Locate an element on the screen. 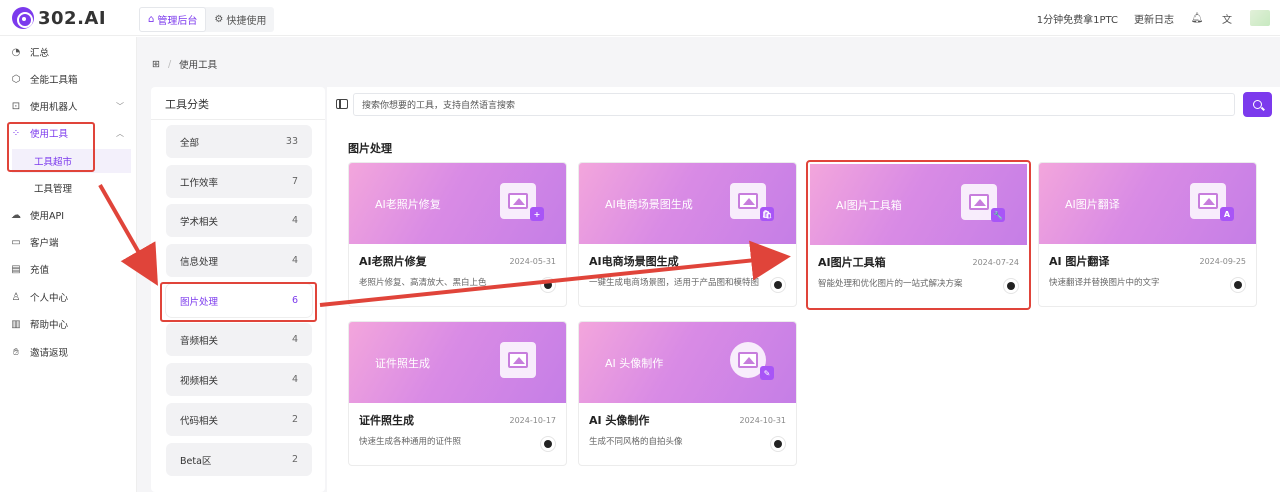 The width and height of the screenshot is (1280, 492). annotation-arrows is located at coordinates (444, 245).